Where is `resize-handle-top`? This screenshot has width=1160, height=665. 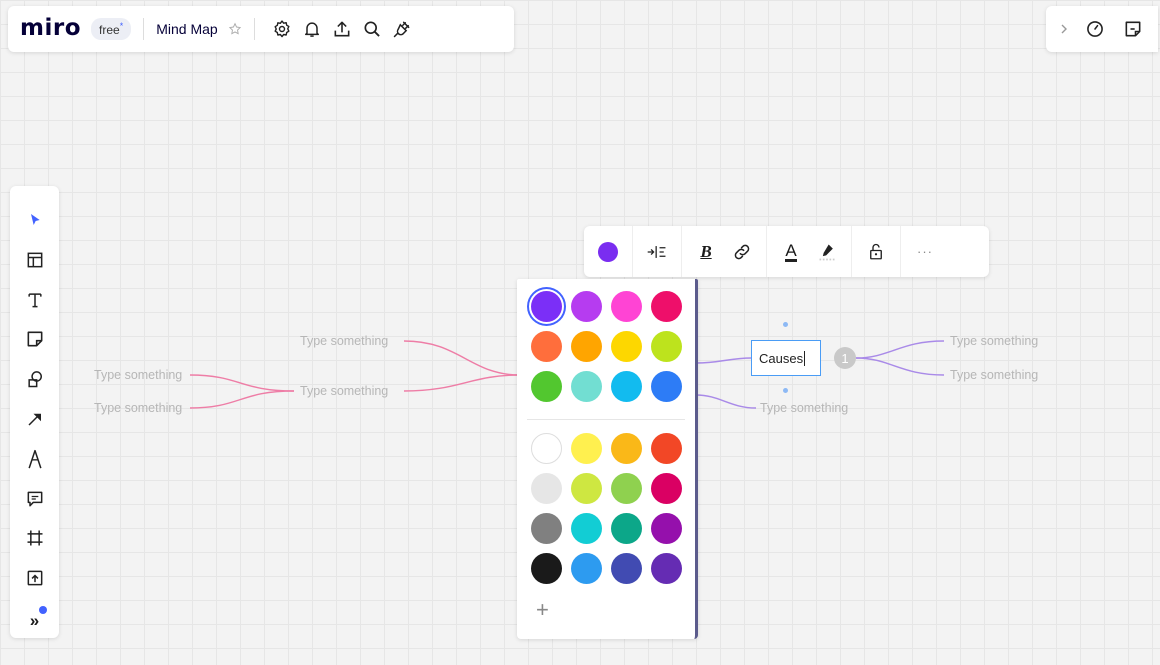 resize-handle-top is located at coordinates (785, 324).